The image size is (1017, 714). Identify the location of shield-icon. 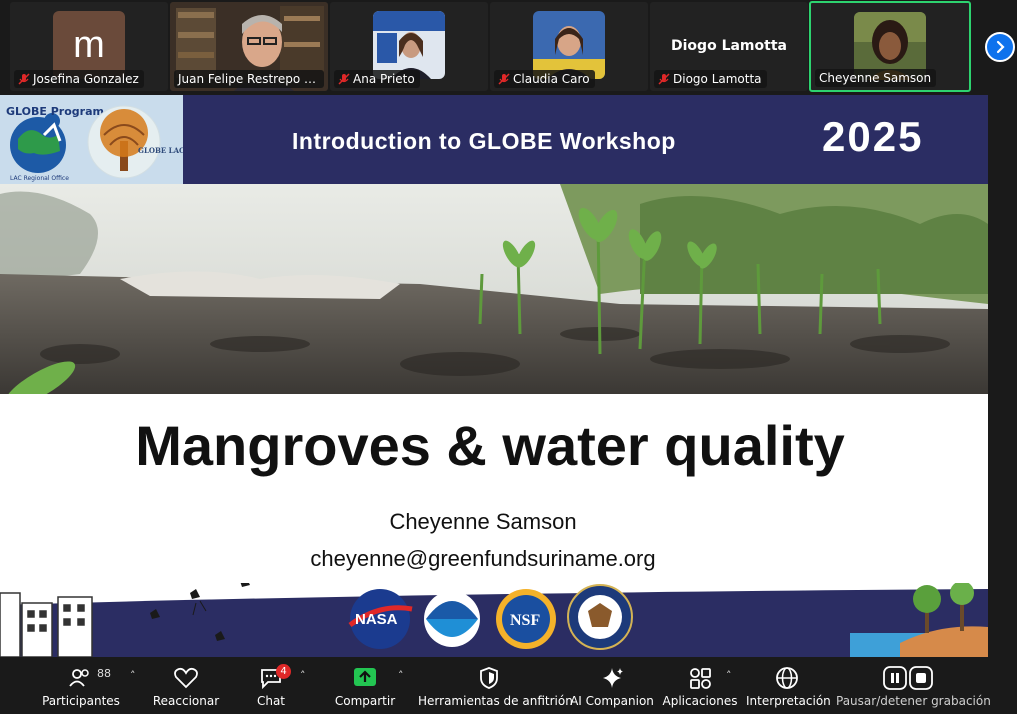
(489, 678).